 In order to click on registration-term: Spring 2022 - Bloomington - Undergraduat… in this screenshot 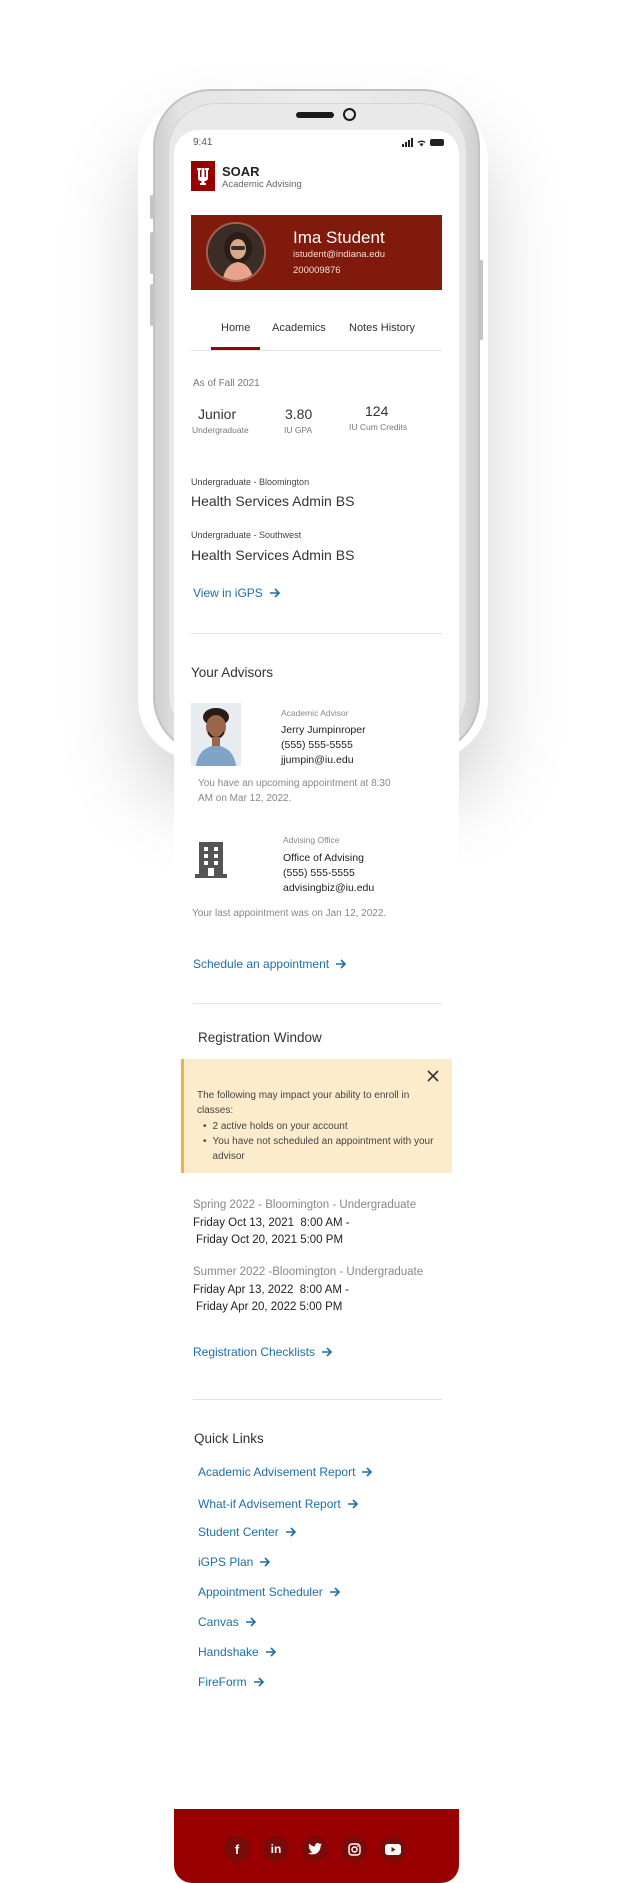, I will do `click(305, 1205)`.